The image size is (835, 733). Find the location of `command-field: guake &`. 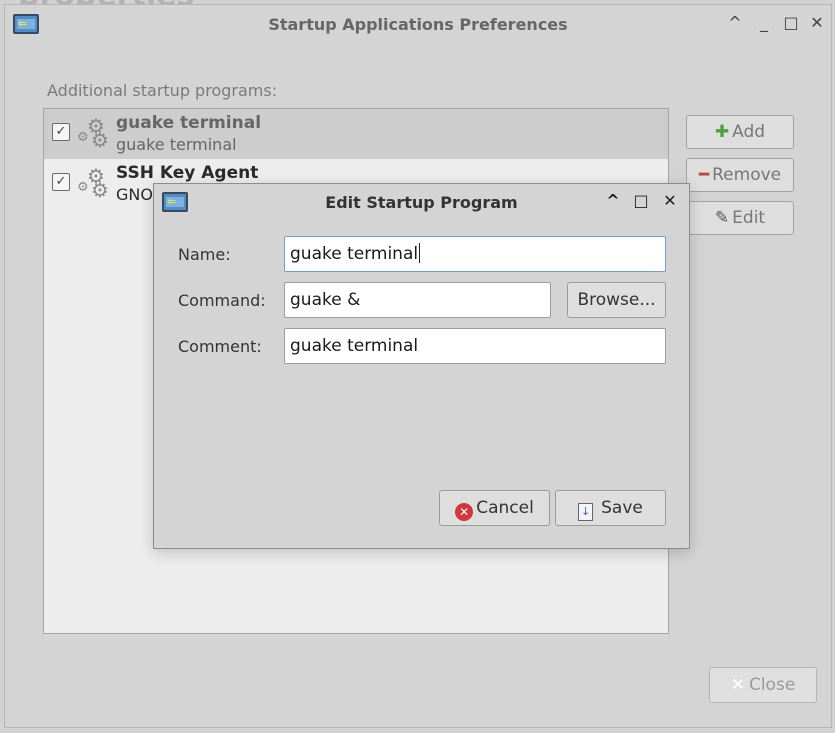

command-field: guake & is located at coordinates (417, 300).